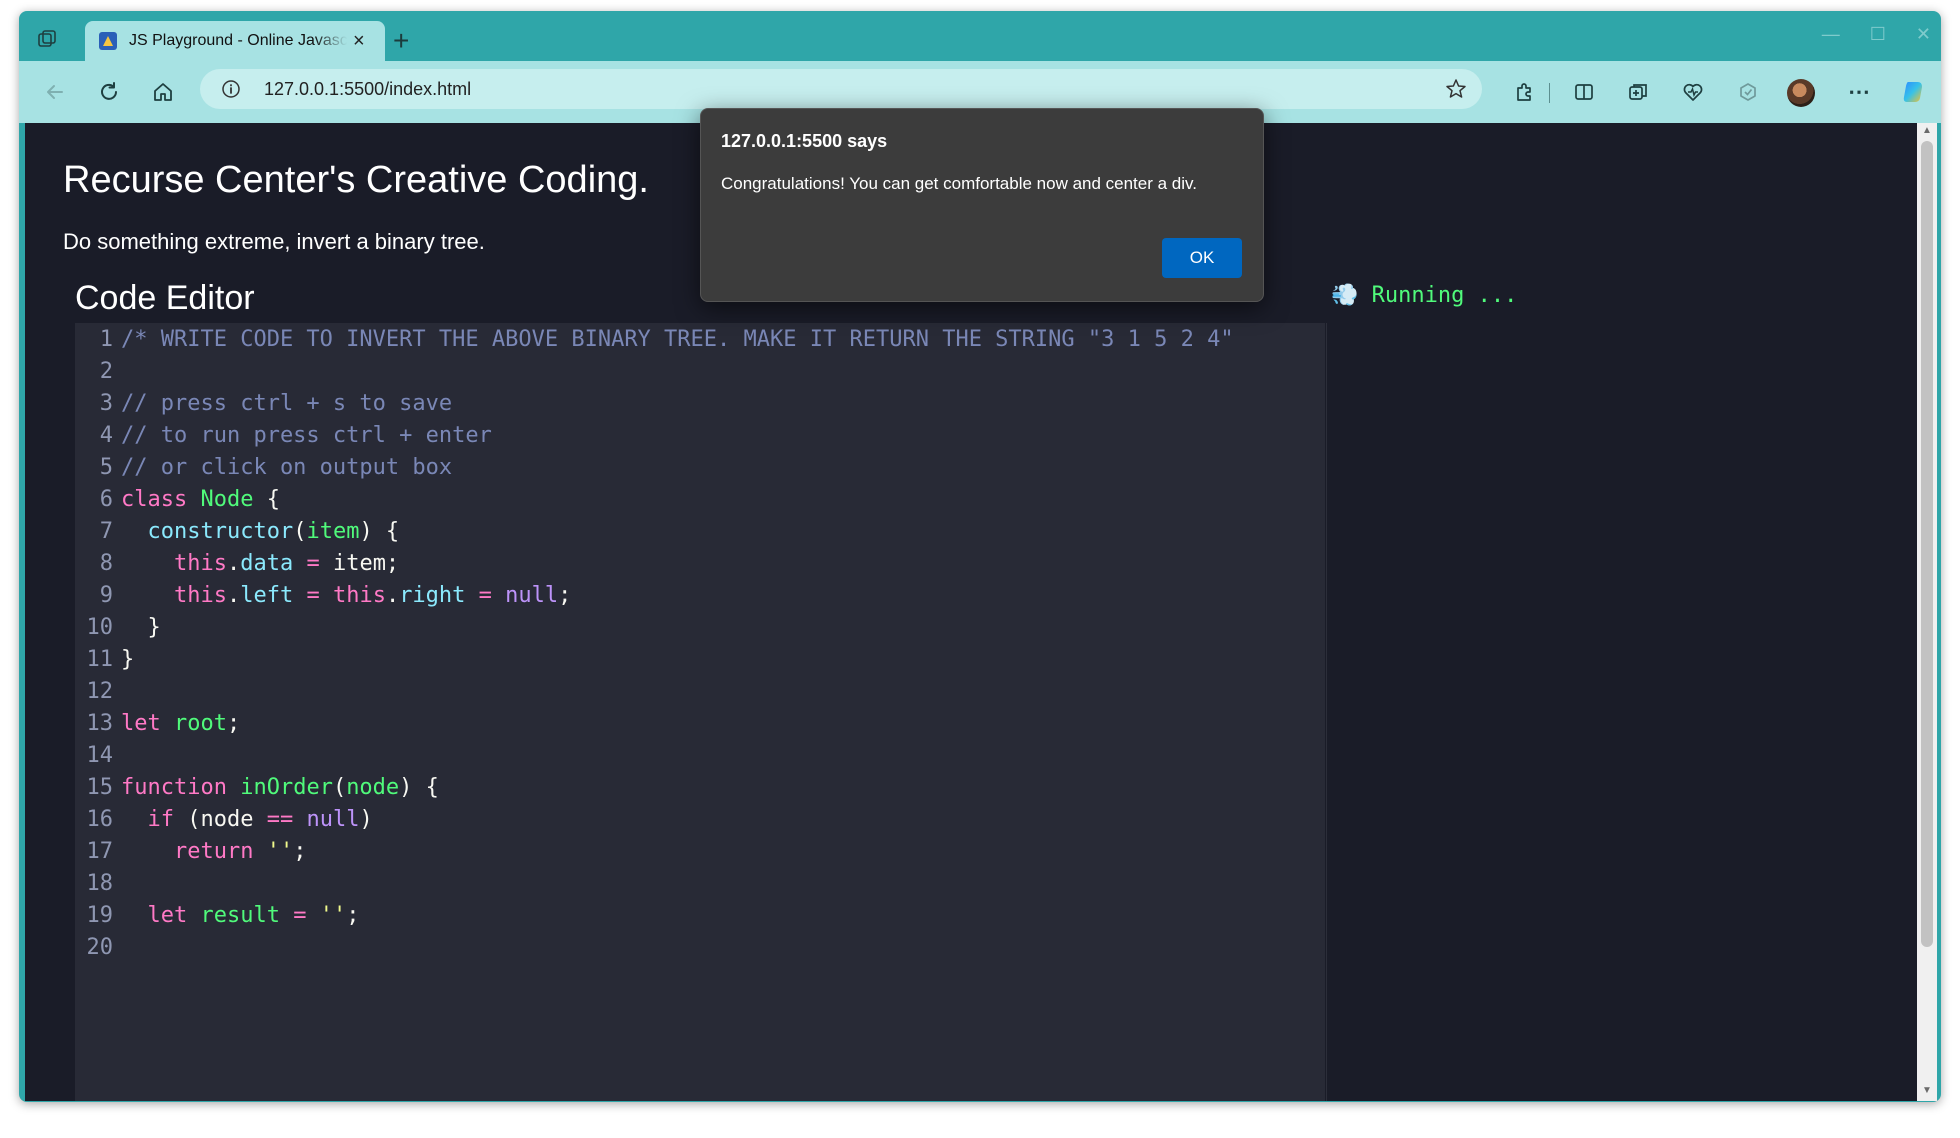 This screenshot has width=1960, height=1138. What do you see at coordinates (237, 531) in the screenshot?
I see `code-line: 7 constructor(item) {` at bounding box center [237, 531].